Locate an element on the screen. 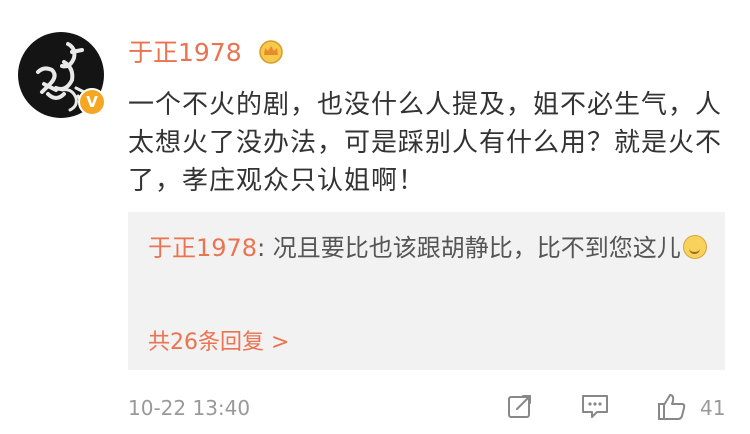 The image size is (750, 434). timestamp: 10-22 13:40 is located at coordinates (189, 408).